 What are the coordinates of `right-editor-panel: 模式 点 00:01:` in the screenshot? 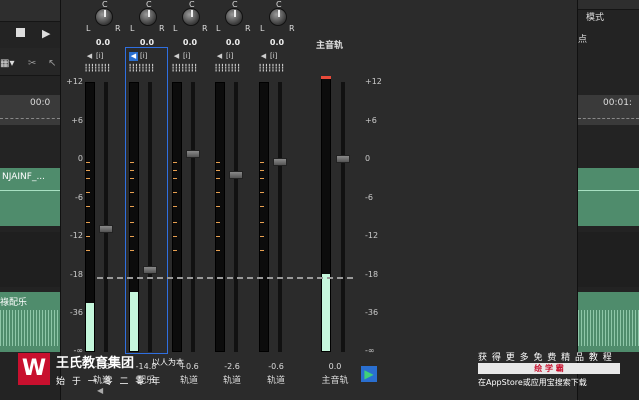 It's located at (608, 200).